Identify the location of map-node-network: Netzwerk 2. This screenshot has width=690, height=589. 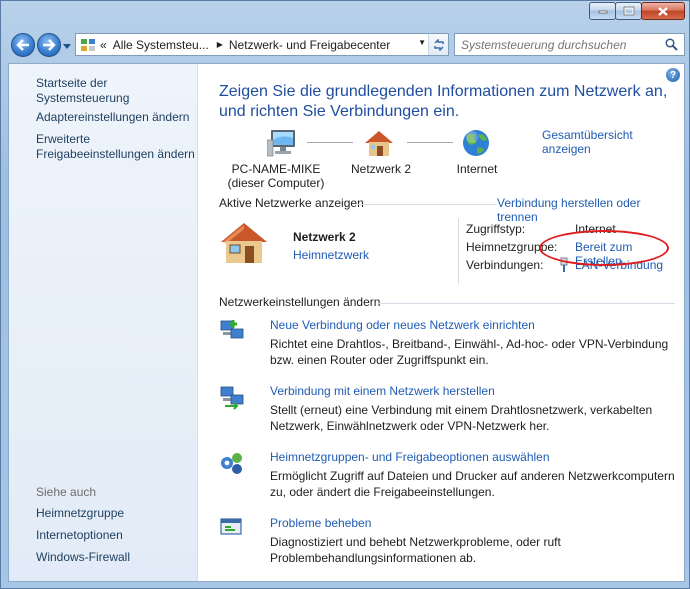
(381, 169).